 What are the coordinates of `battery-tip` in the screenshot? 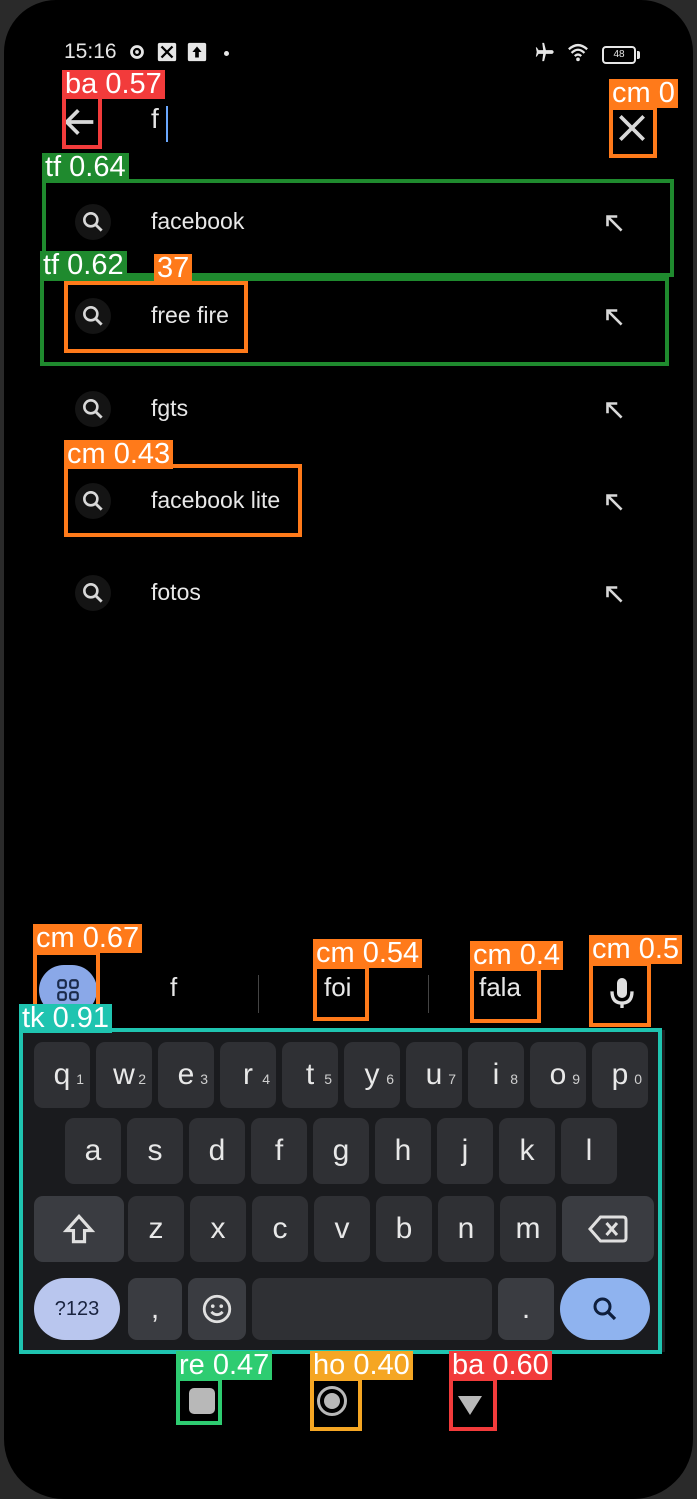 It's located at (638, 55).